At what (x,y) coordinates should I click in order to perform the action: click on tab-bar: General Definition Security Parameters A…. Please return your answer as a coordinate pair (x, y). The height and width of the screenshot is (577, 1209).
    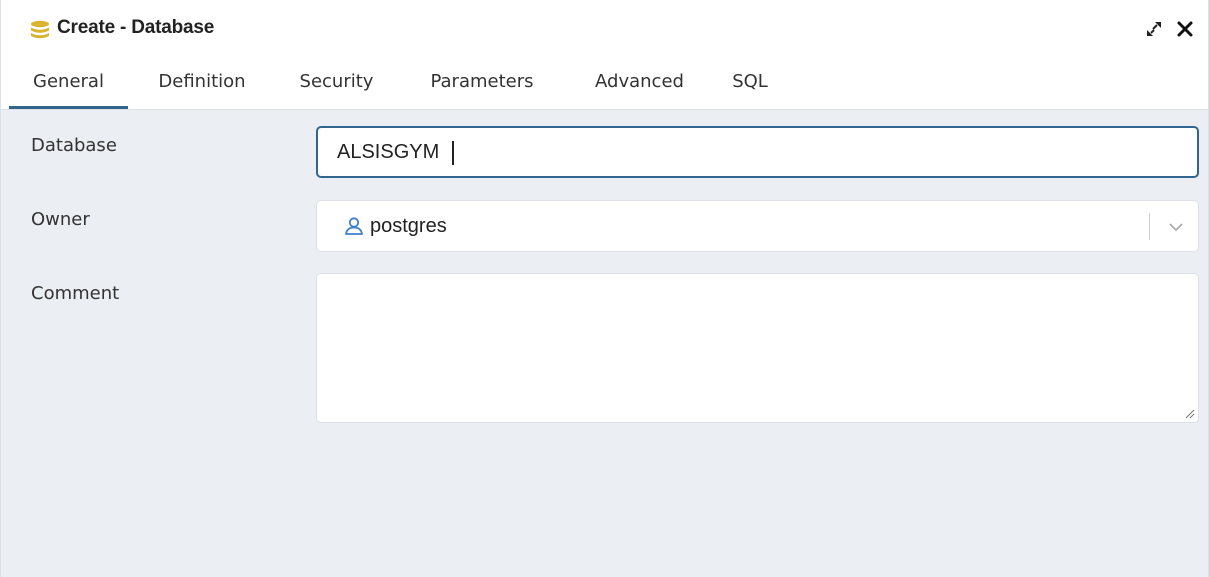
    Looking at the image, I should click on (604, 83).